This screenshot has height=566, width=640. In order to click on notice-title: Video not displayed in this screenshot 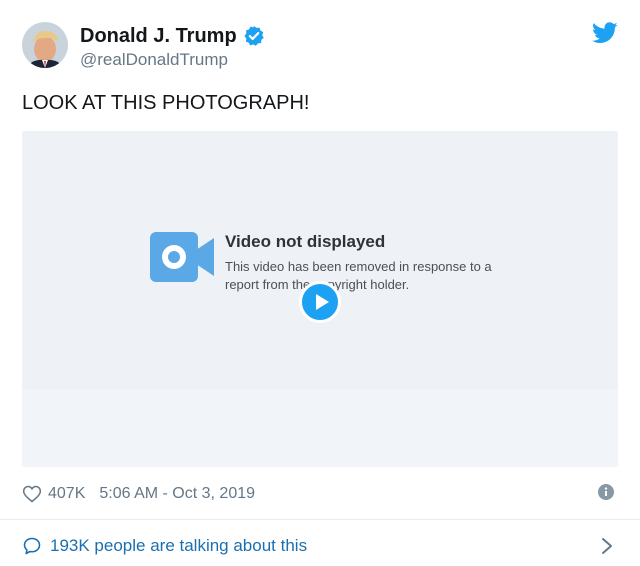, I will do `click(305, 241)`.